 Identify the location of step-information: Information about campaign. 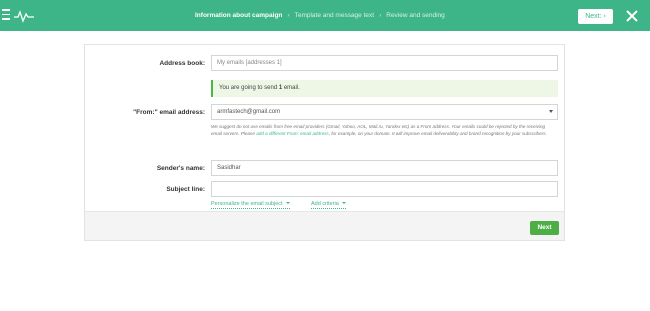
(238, 15).